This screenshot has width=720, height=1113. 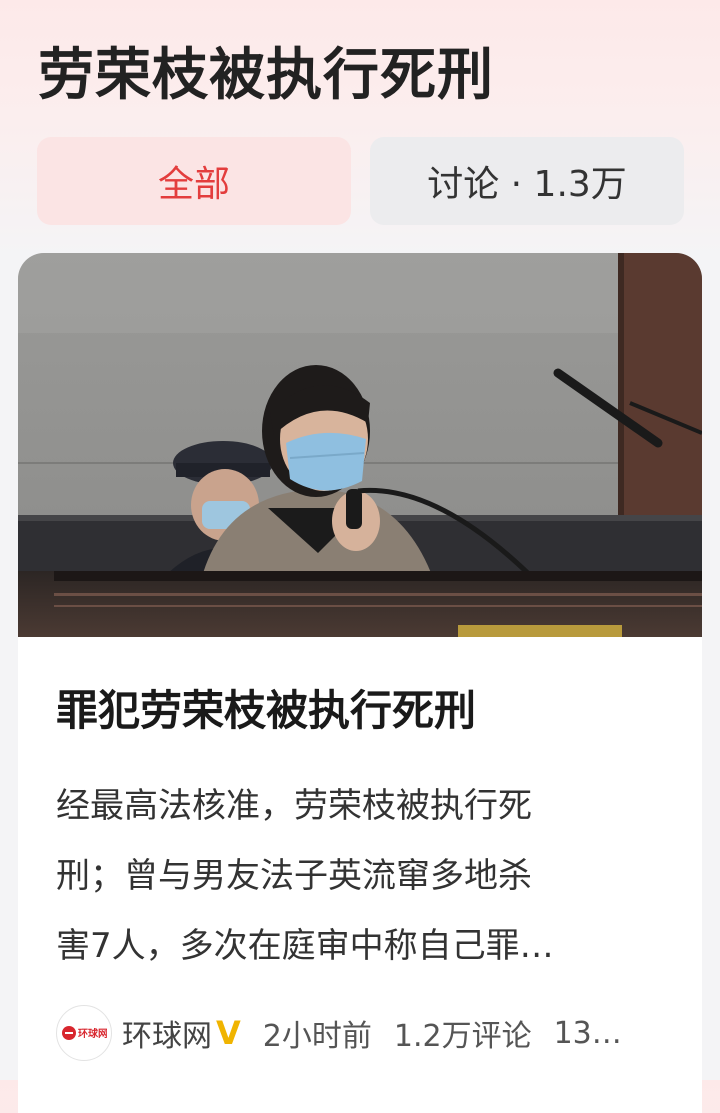 What do you see at coordinates (194, 181) in the screenshot?
I see `tab-all: 全部` at bounding box center [194, 181].